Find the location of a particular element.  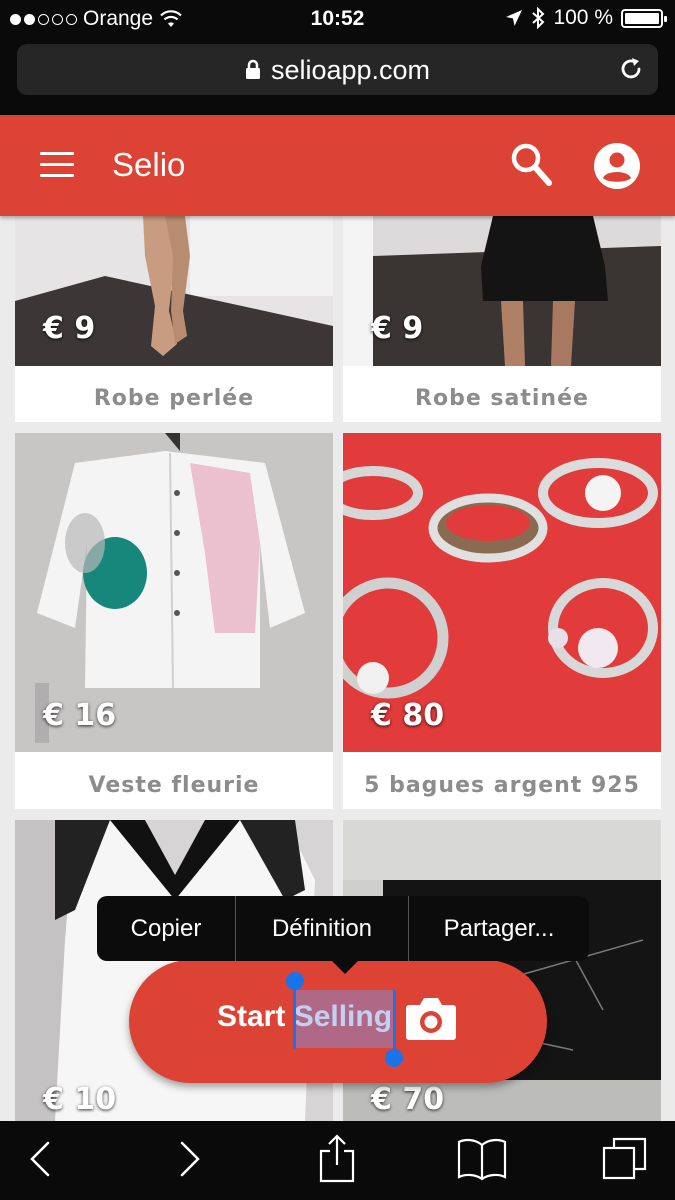

selection-end-line is located at coordinates (394, 1022).